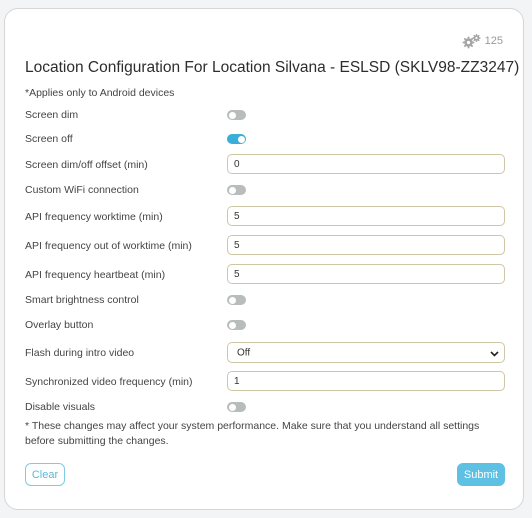 The width and height of the screenshot is (532, 518). What do you see at coordinates (494, 353) in the screenshot?
I see `chevron-down-icon` at bounding box center [494, 353].